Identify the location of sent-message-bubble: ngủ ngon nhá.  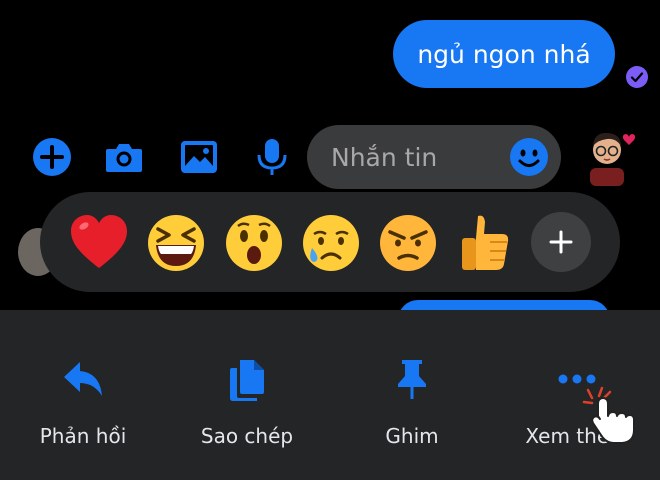
(504, 54).